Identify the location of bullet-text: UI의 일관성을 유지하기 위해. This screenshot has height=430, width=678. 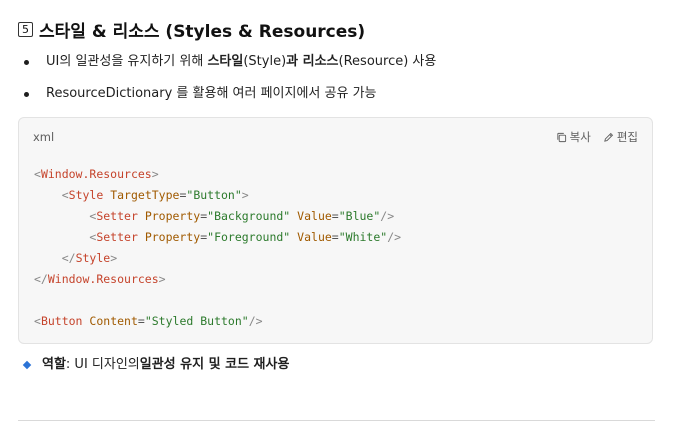
(127, 61).